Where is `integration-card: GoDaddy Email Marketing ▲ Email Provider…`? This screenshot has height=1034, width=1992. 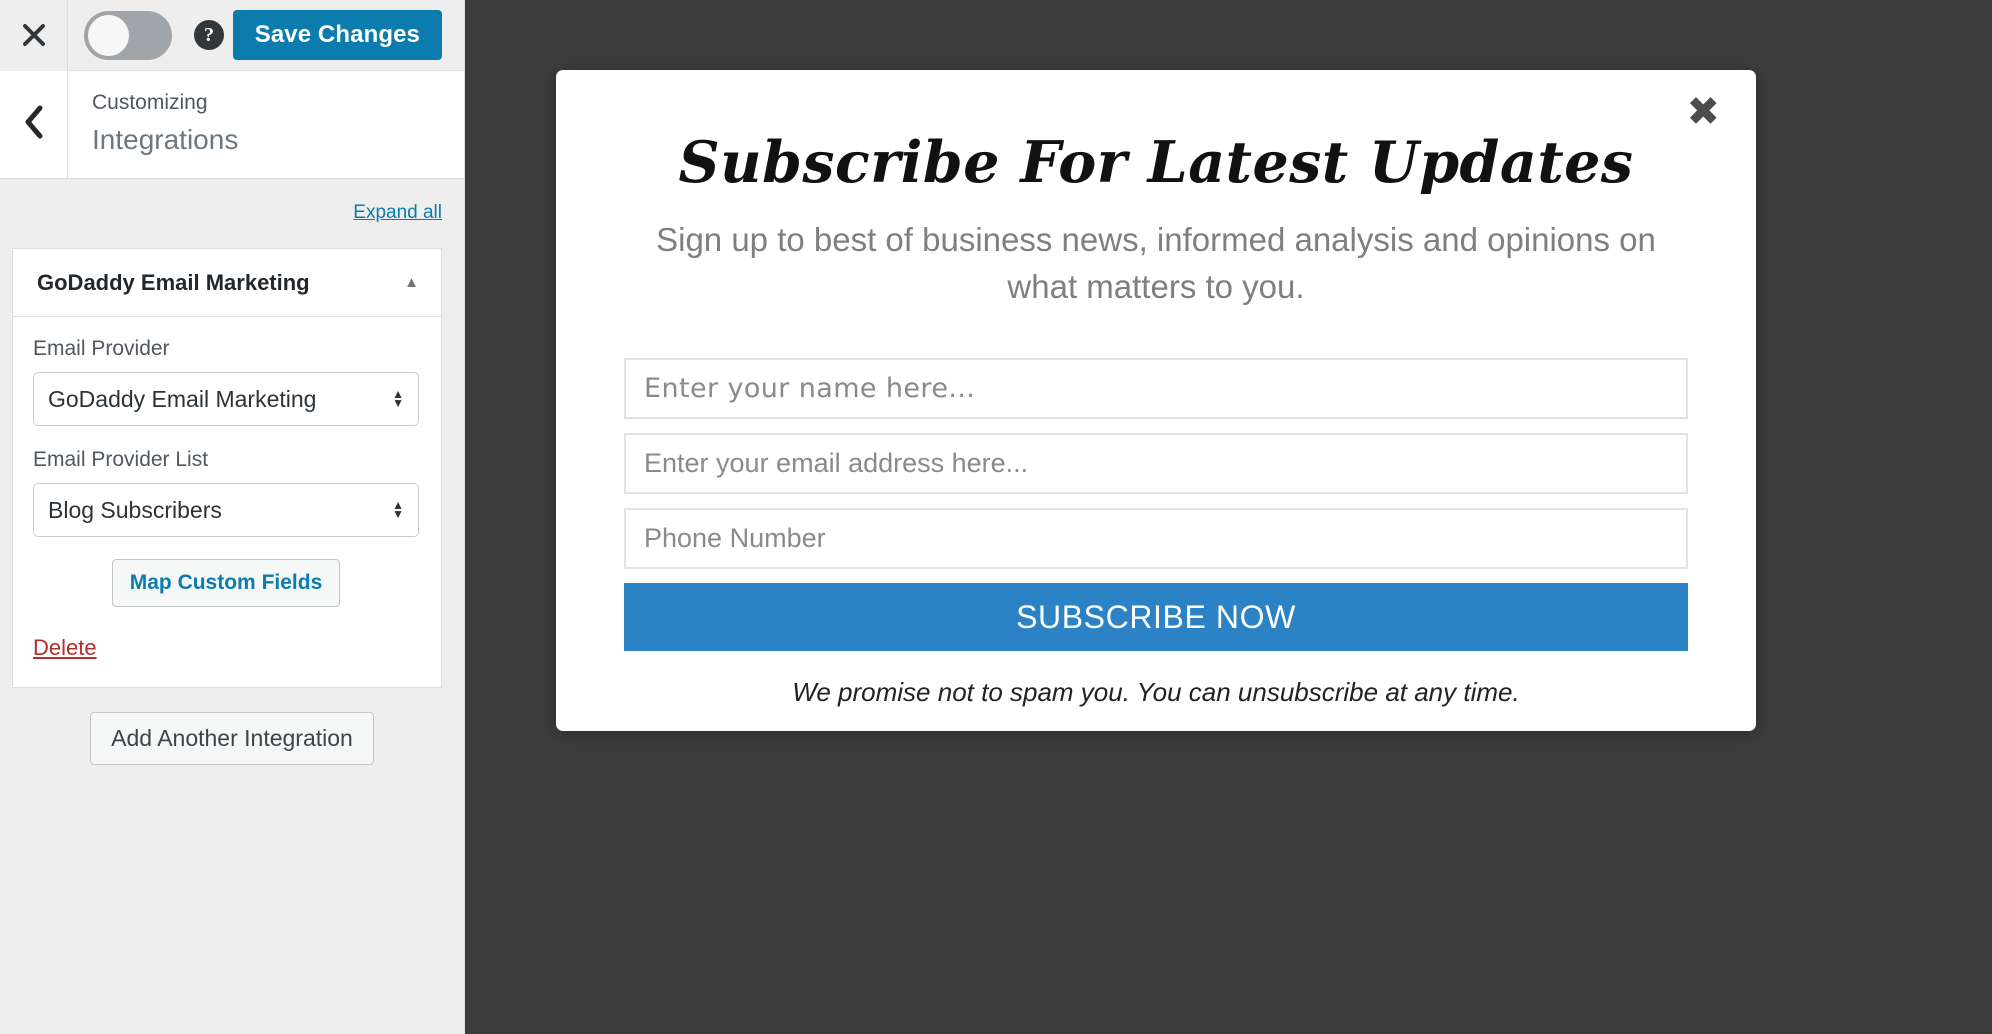
integration-card: GoDaddy Email Marketing ▲ Email Provider… is located at coordinates (227, 468).